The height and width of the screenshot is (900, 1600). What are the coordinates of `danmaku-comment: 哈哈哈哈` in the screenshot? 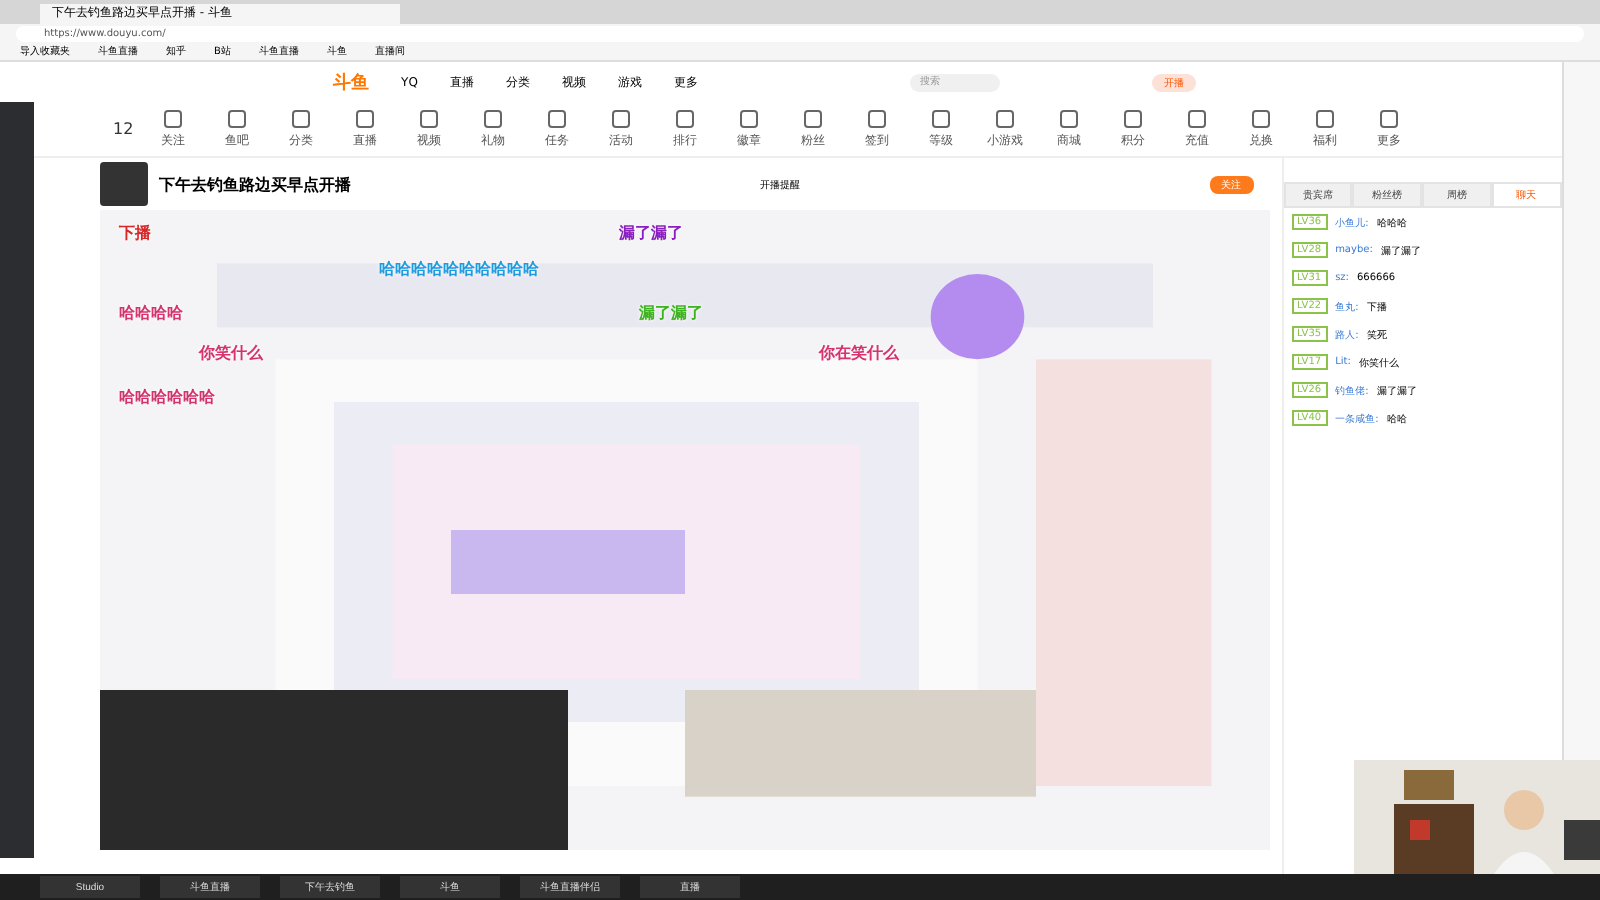 It's located at (151, 313).